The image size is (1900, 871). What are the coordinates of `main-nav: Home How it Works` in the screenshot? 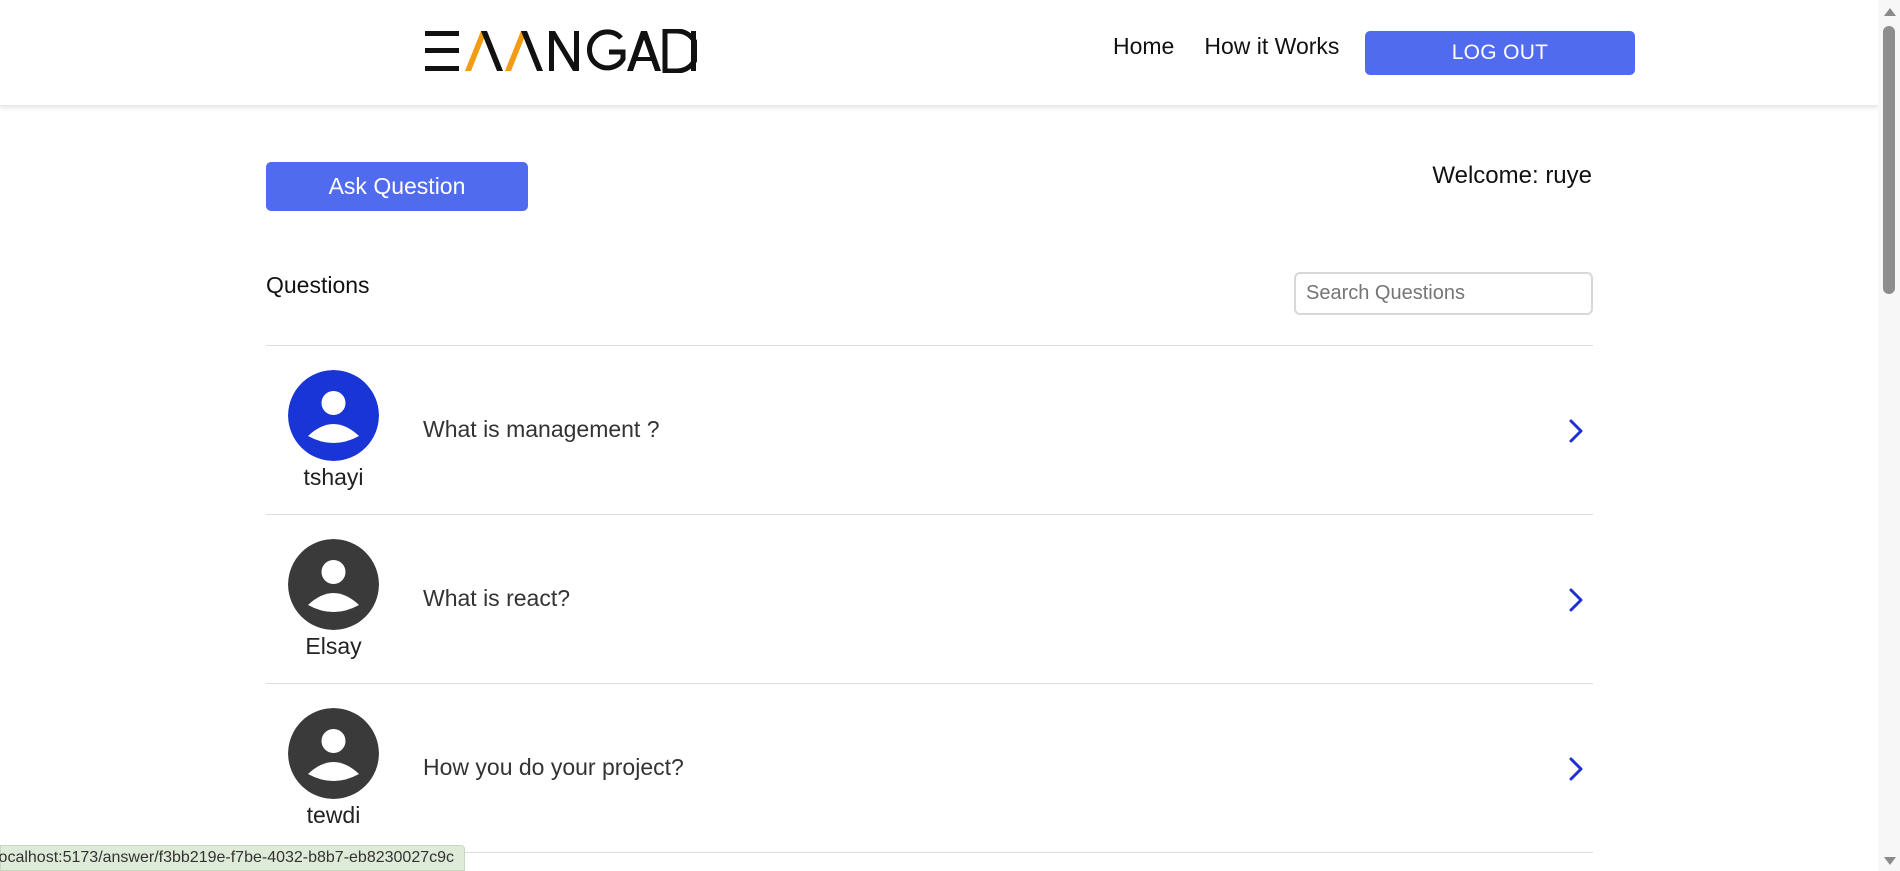 It's located at (1241, 46).